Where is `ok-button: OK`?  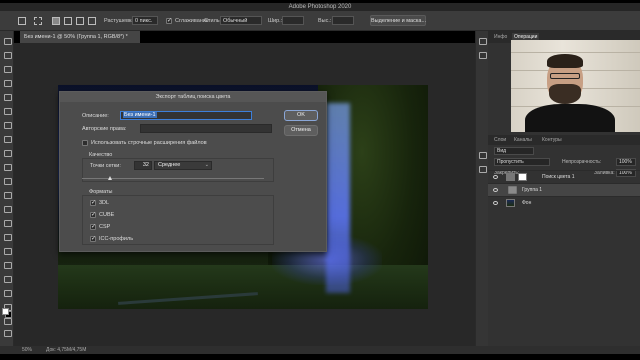 ok-button: OK is located at coordinates (301, 115).